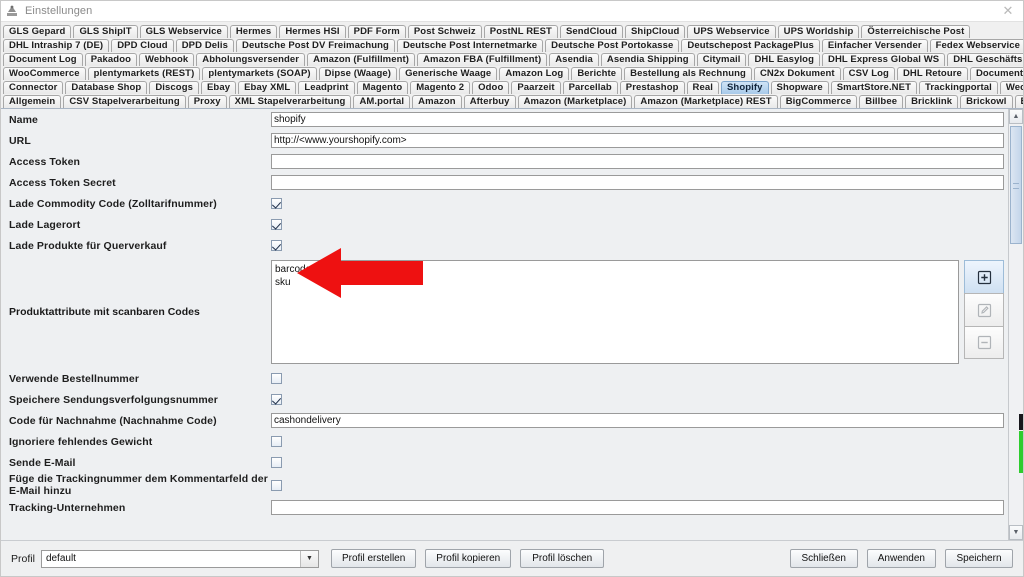 This screenshot has height=577, width=1024. What do you see at coordinates (276, 485) in the screenshot?
I see `checkbox-füge-die-trackingnummer-dem-kommentarfeld-der-e-mail-hinzu` at bounding box center [276, 485].